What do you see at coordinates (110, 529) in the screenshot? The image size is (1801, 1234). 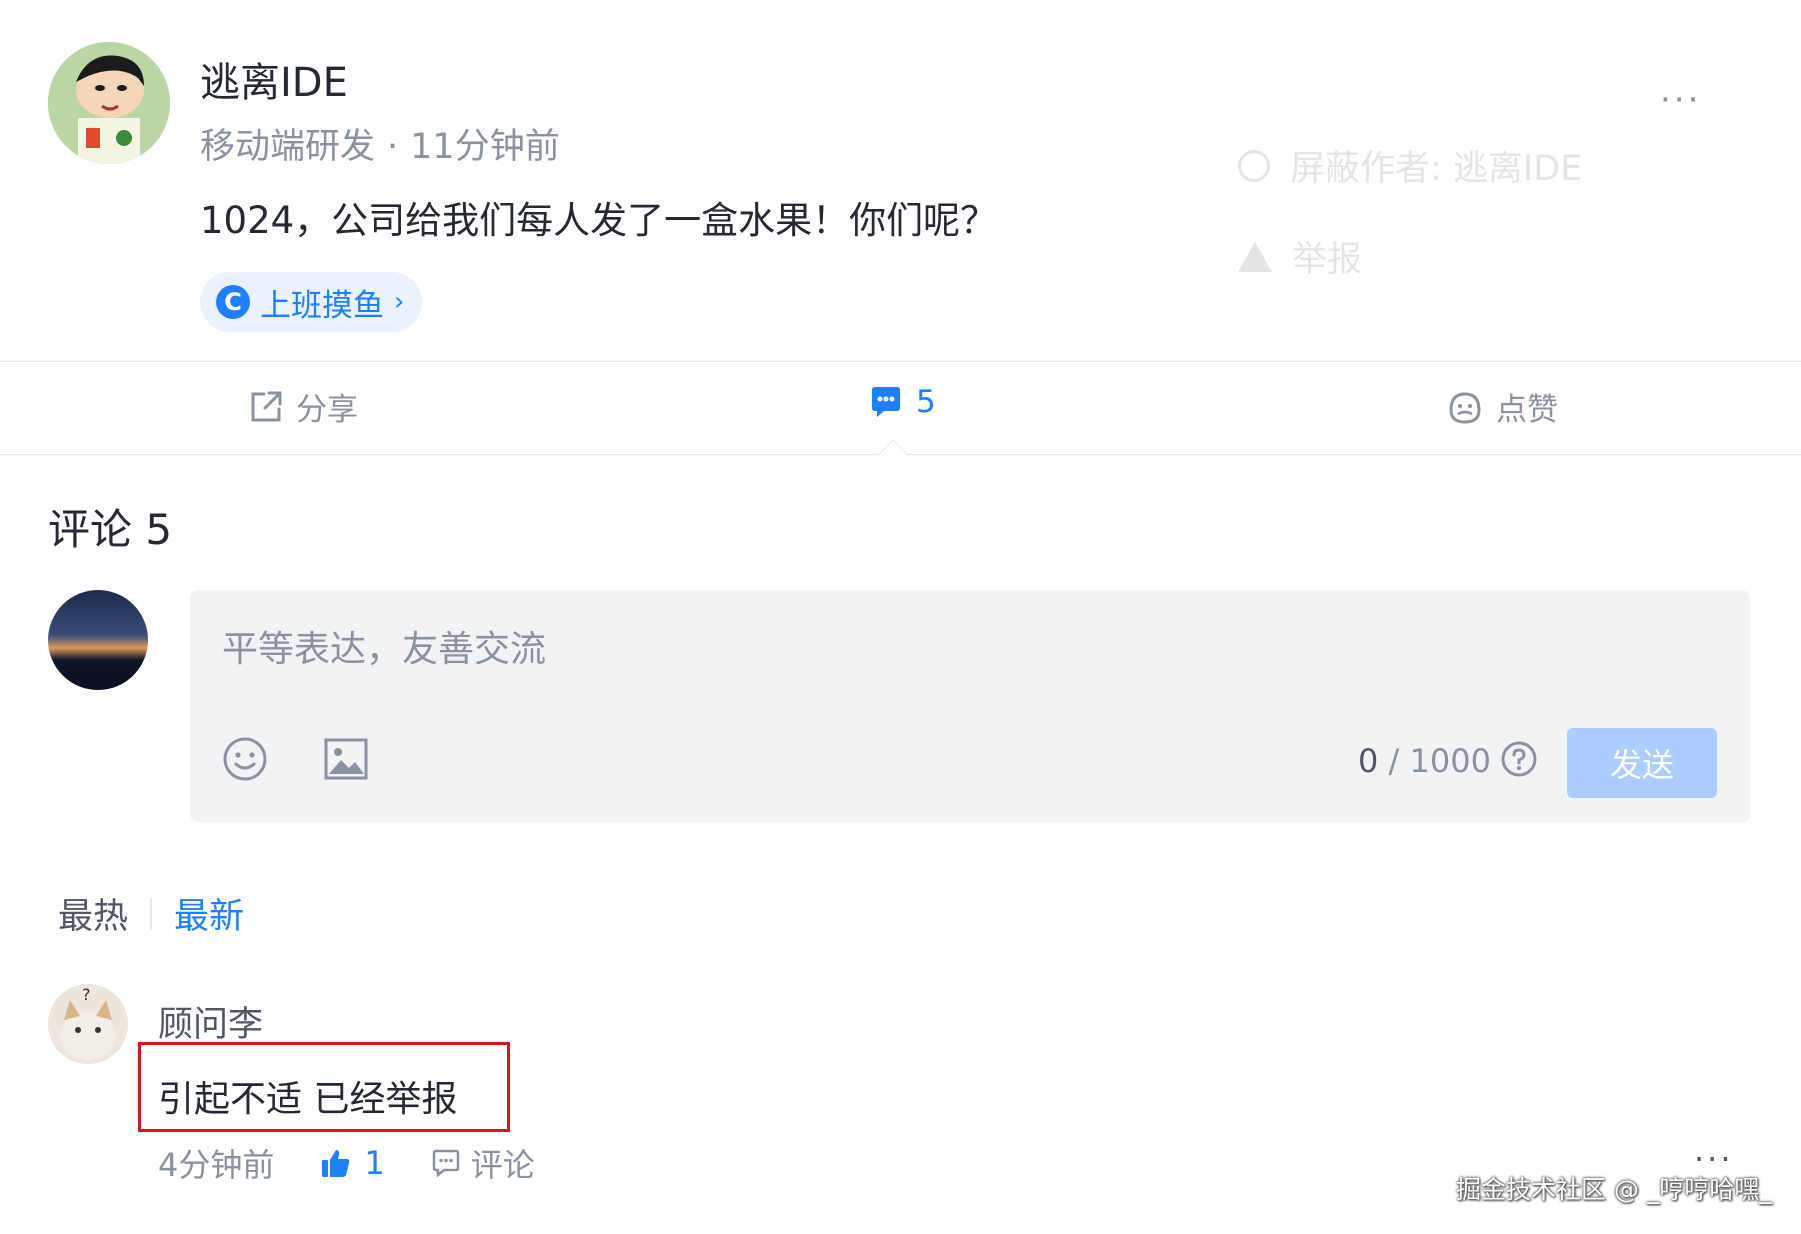 I see `comments-title: 评论 5` at bounding box center [110, 529].